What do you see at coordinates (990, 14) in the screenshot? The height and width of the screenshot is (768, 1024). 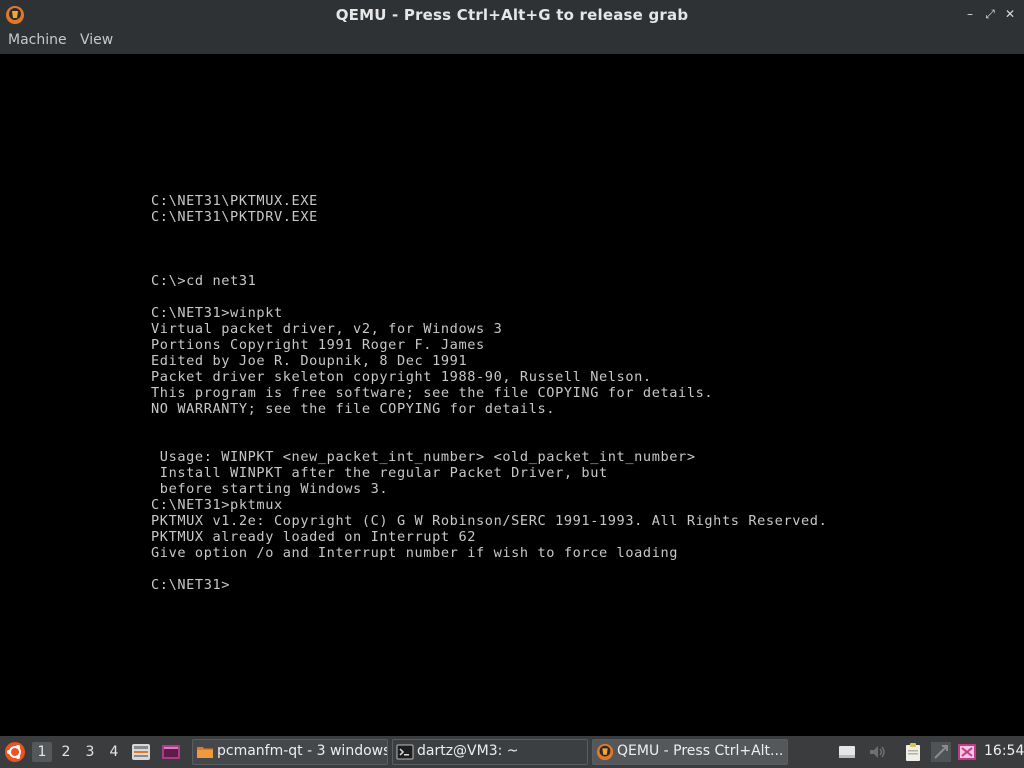 I see `maximize-button: ⤢` at bounding box center [990, 14].